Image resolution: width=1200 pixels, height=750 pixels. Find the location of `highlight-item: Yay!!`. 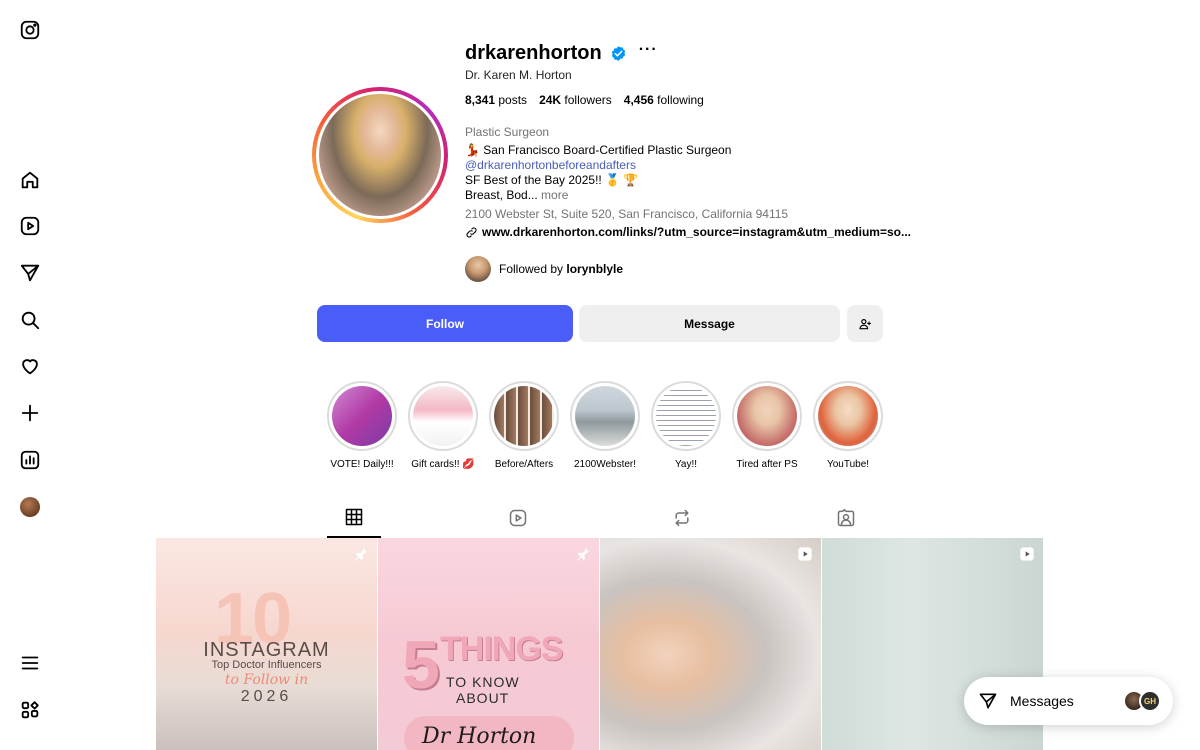

highlight-item: Yay!! is located at coordinates (686, 425).